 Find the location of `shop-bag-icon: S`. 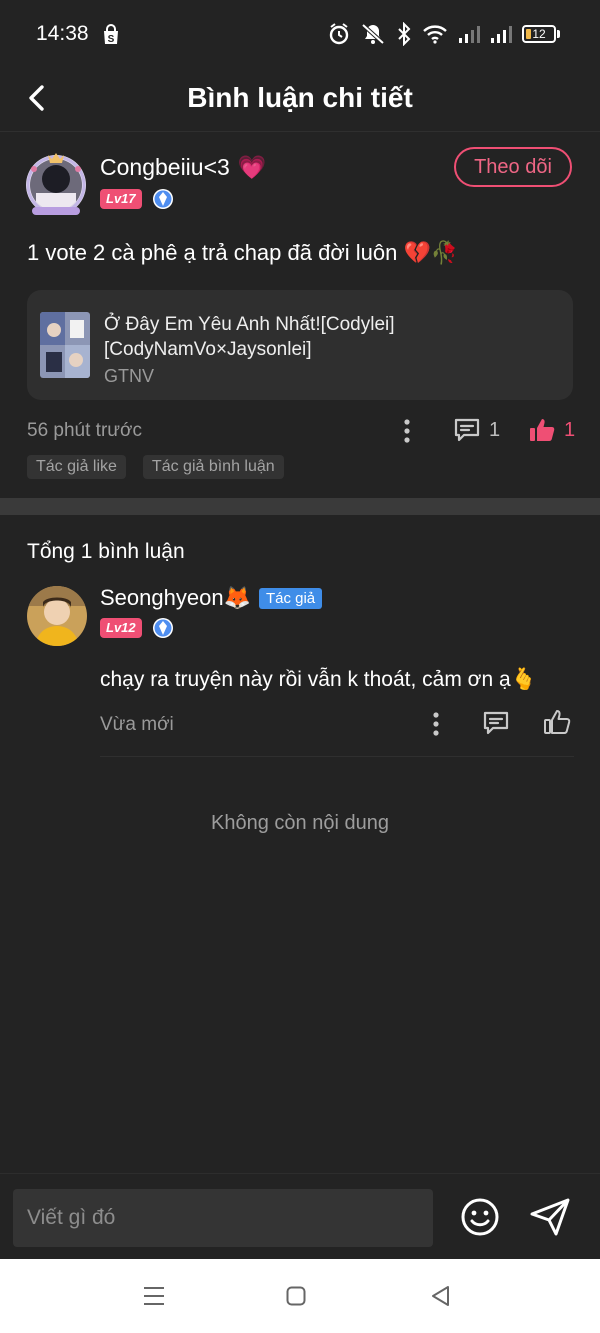

shop-bag-icon: S is located at coordinates (111, 34).